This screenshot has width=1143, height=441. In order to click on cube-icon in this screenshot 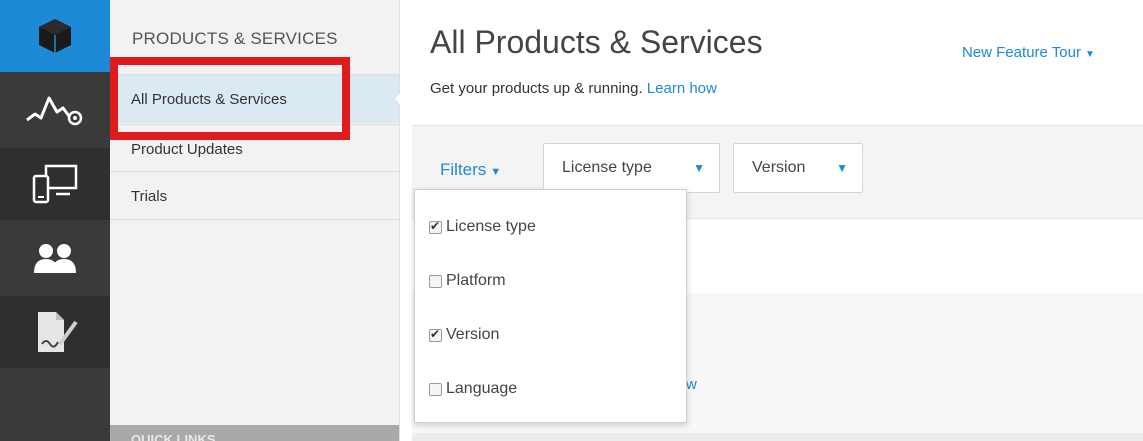, I will do `click(55, 36)`.